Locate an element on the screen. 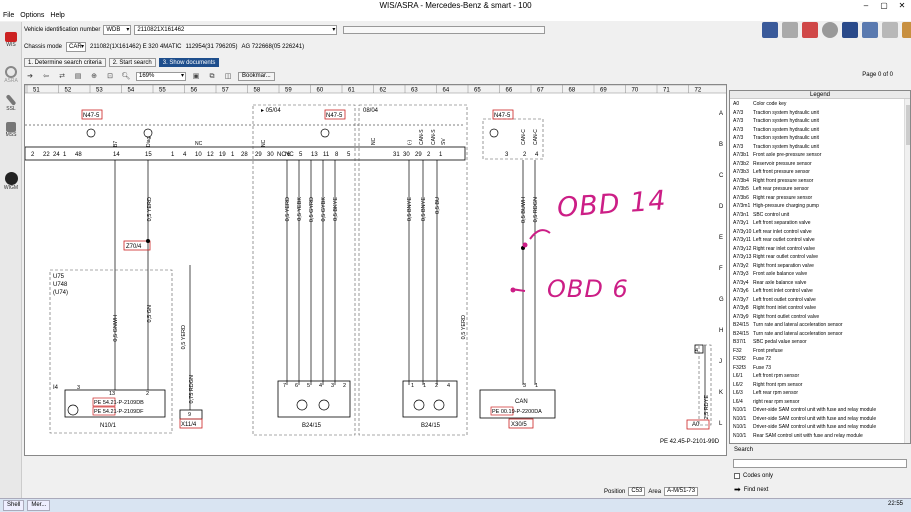 Image resolution: width=911 pixels, height=512 pixels. component-label: B24/15 is located at coordinates (431, 426).